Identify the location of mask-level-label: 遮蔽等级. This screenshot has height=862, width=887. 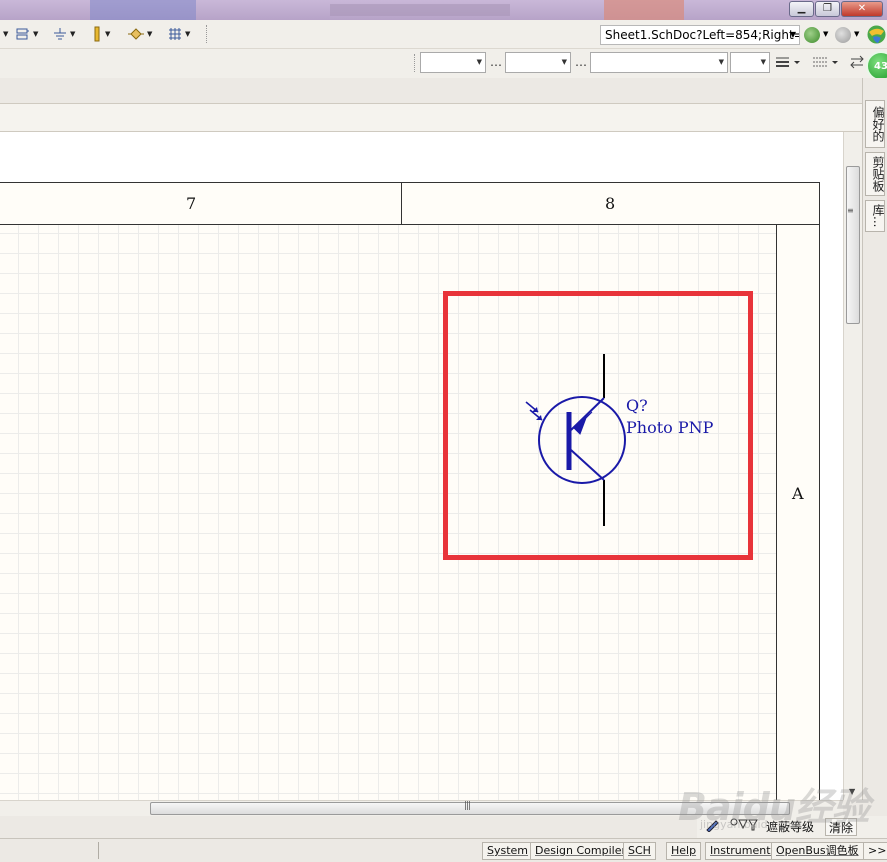
(790, 827).